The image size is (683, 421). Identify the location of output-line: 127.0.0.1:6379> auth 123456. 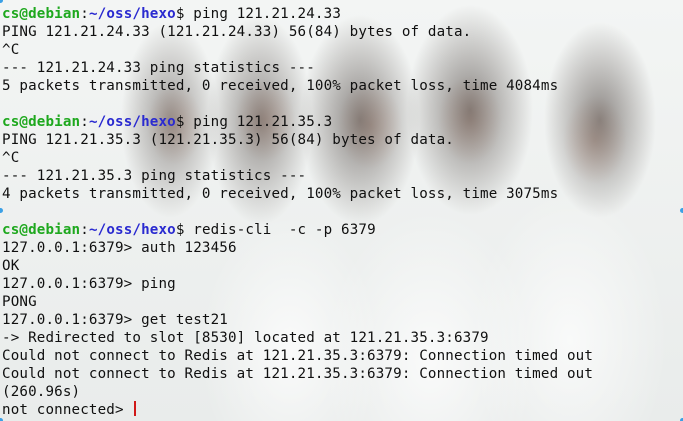
(297, 248).